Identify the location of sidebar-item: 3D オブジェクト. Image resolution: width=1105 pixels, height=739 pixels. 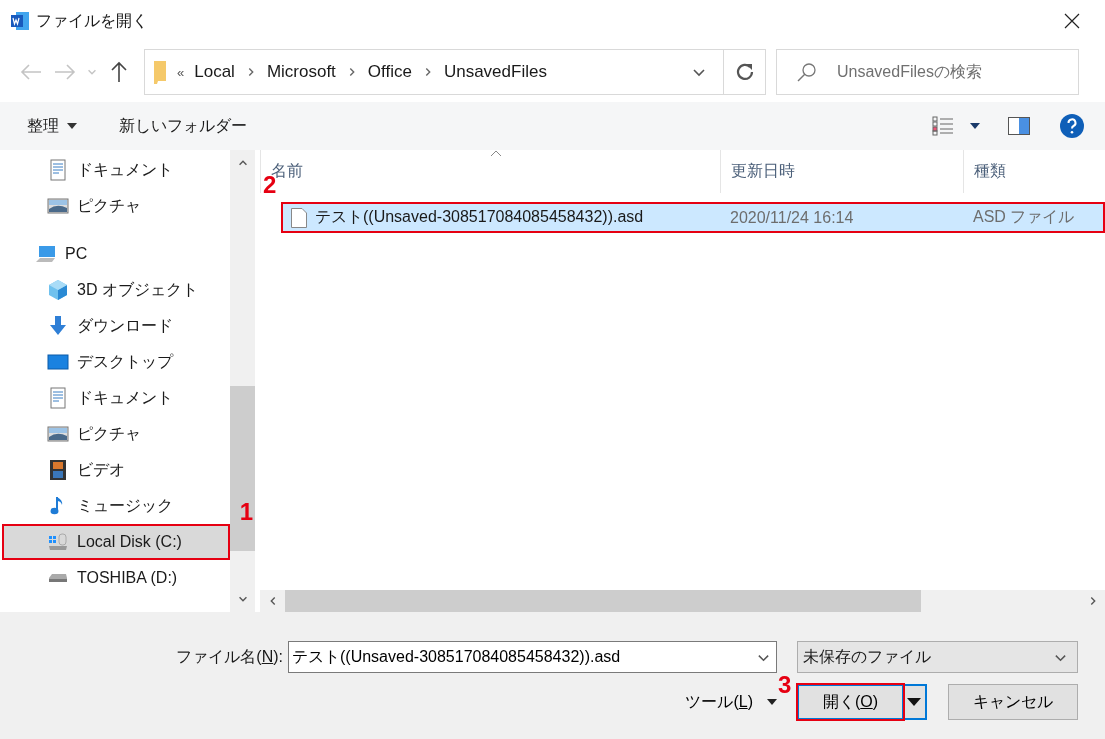
(116, 290).